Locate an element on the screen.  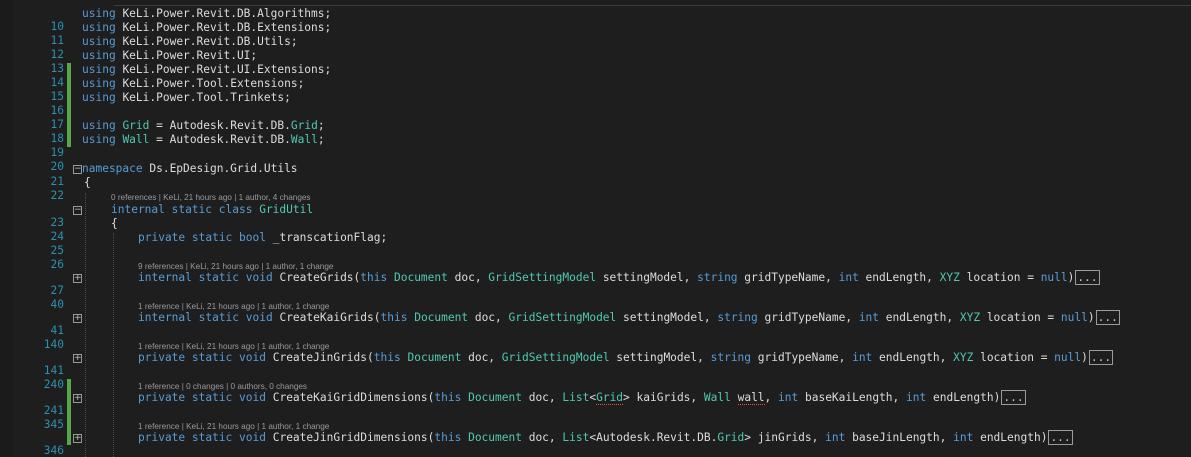
code-line: 40 is located at coordinates (595, 298).